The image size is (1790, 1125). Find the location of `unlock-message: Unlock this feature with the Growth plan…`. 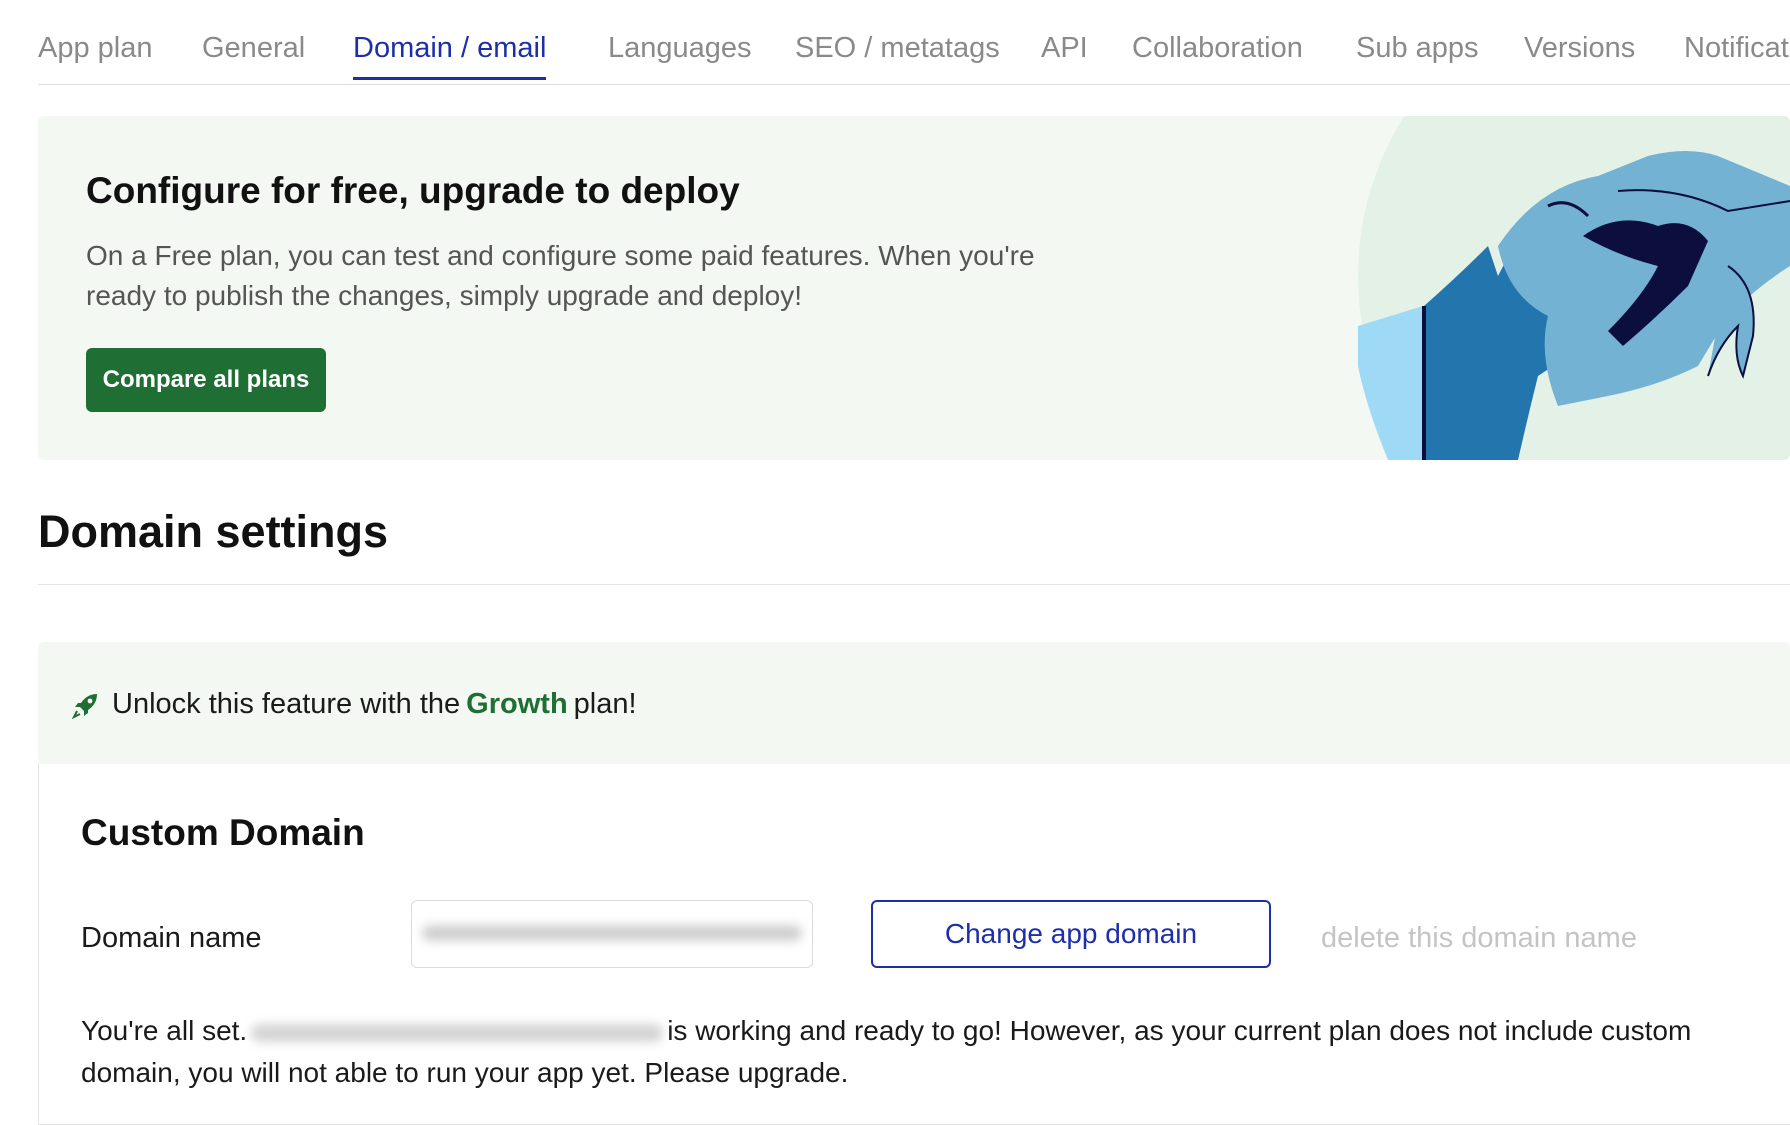

unlock-message: Unlock this feature with the Growth plan… is located at coordinates (354, 704).